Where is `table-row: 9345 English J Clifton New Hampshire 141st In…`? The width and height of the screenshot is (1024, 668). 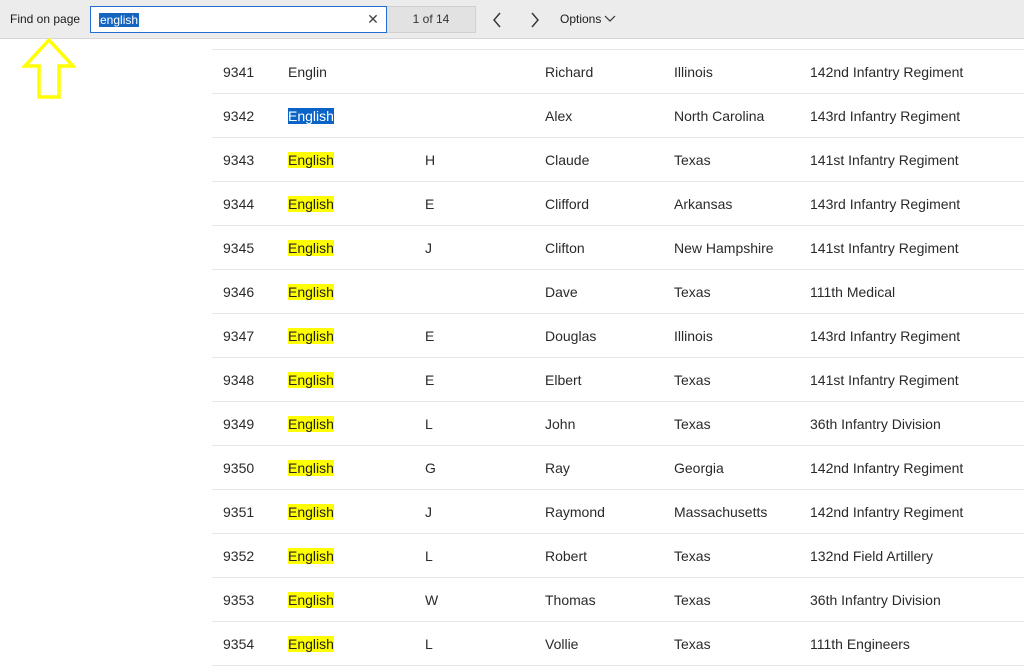
table-row: 9345 English J Clifton New Hampshire 141st In… is located at coordinates (618, 248).